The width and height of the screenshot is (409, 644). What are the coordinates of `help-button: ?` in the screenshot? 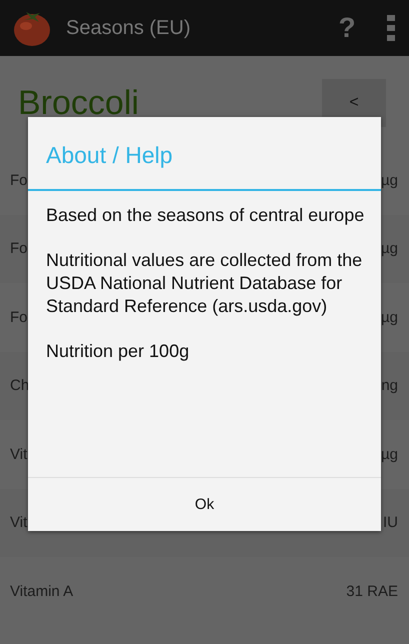 It's located at (347, 28).